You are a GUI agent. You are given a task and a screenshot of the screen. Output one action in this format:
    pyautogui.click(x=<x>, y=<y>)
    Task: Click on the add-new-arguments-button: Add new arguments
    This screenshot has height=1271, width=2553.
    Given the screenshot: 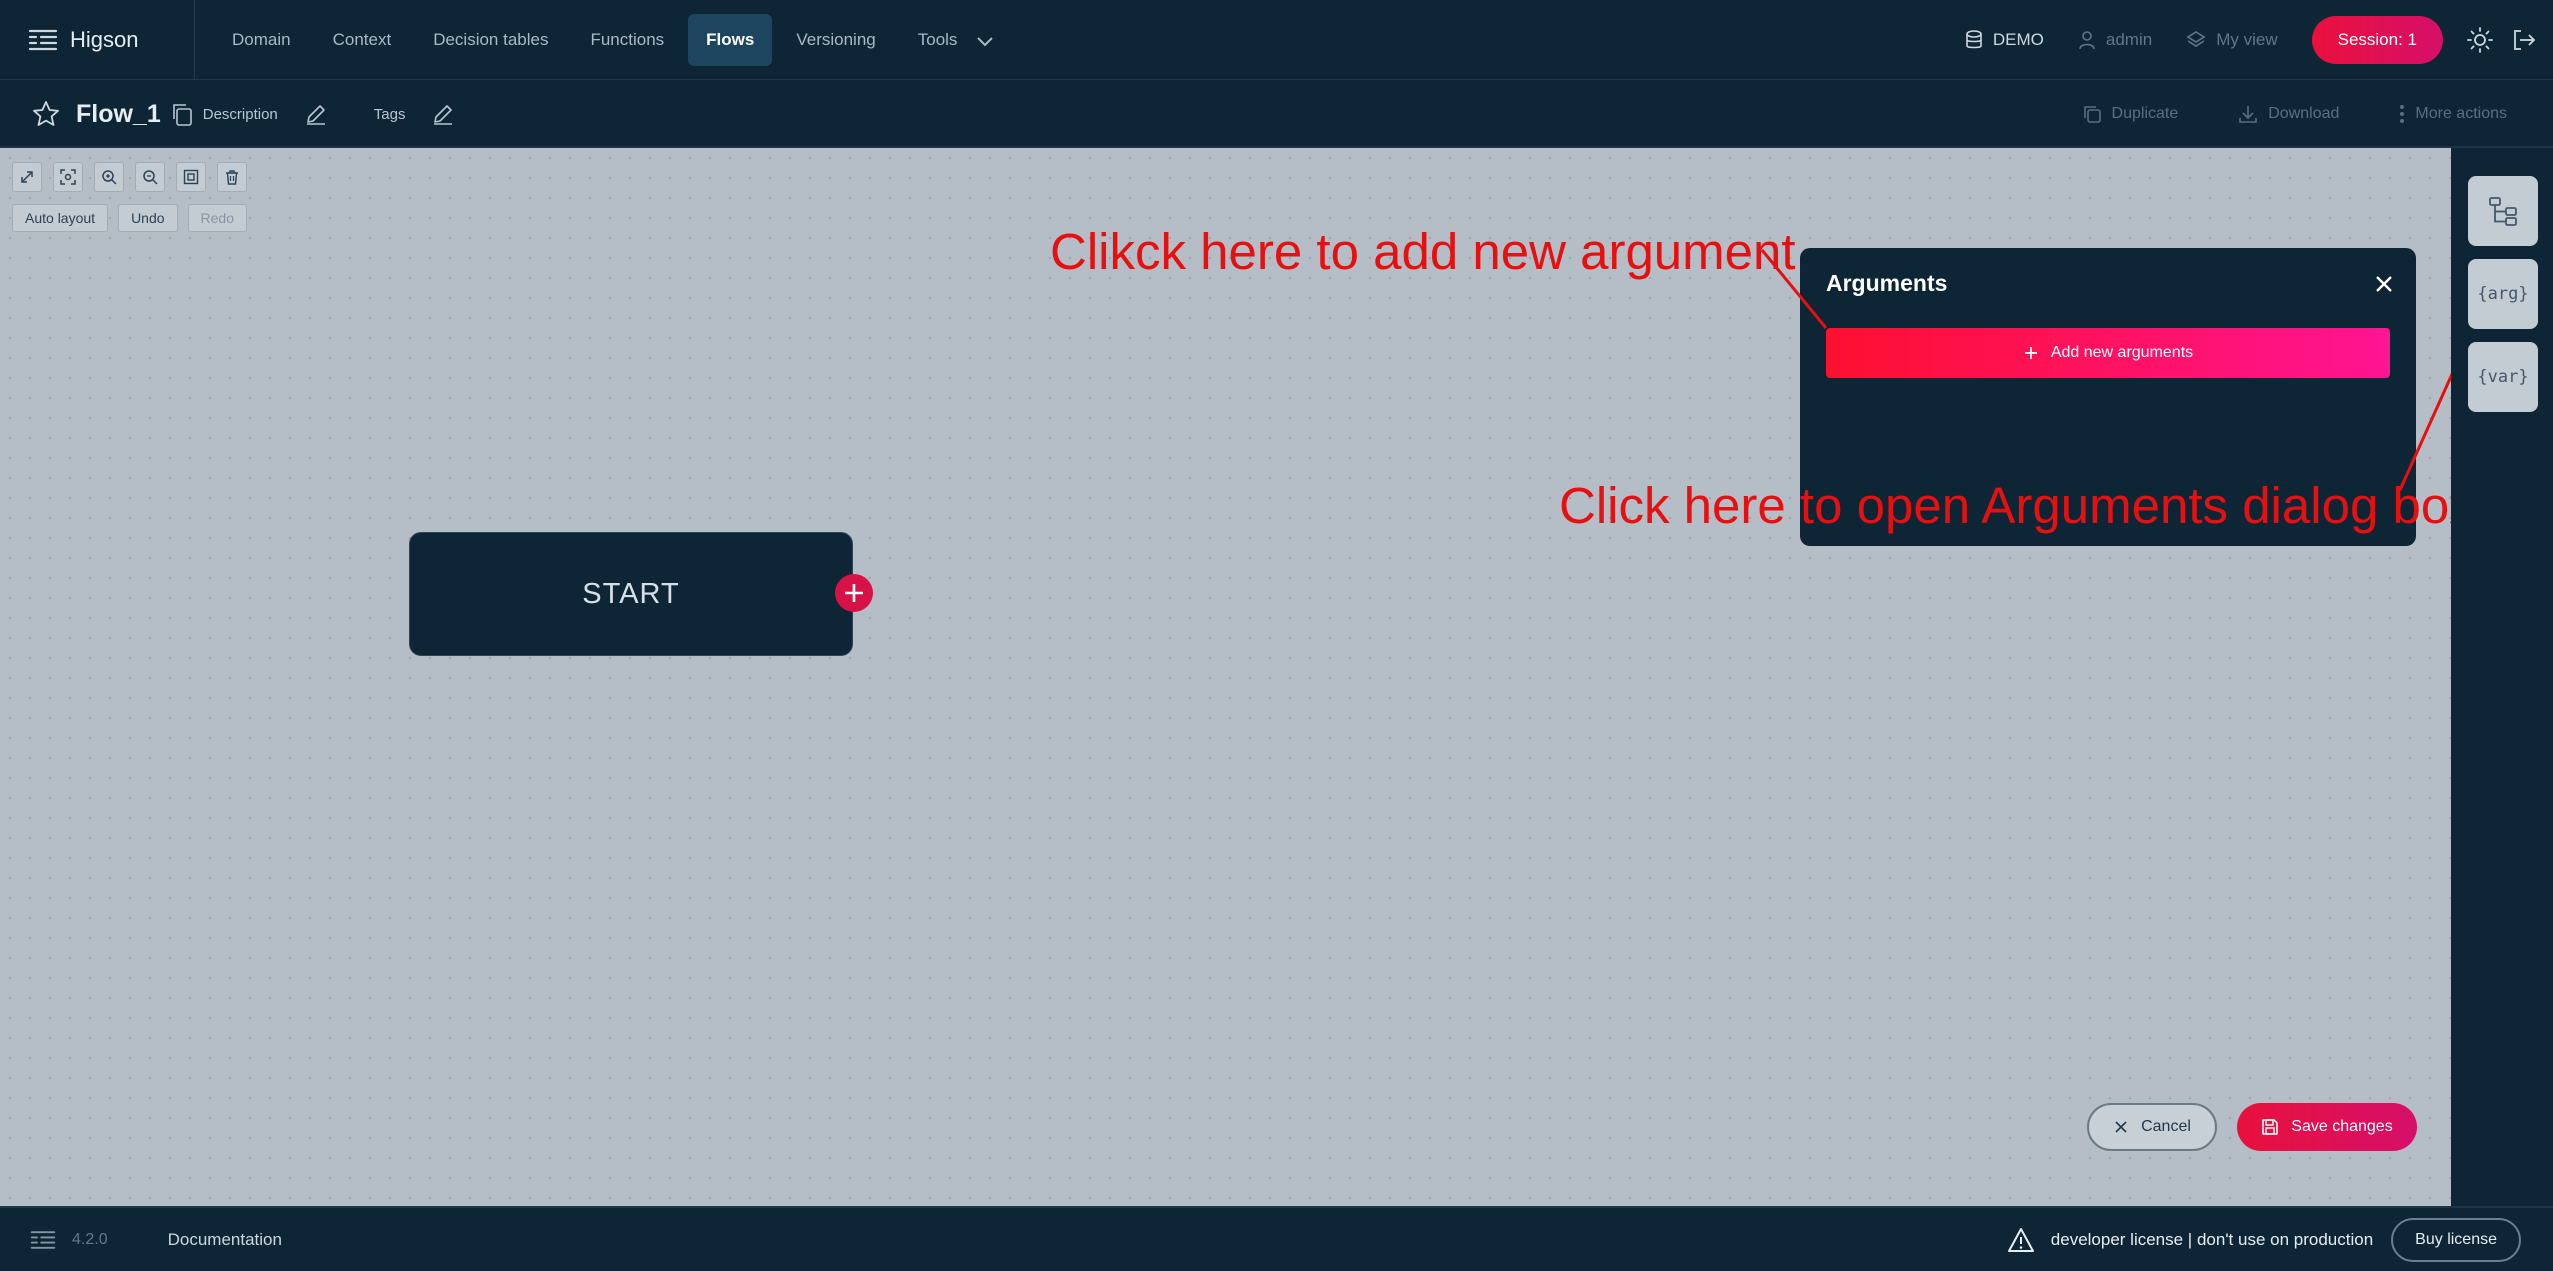 What is the action you would take?
    pyautogui.click(x=2108, y=353)
    